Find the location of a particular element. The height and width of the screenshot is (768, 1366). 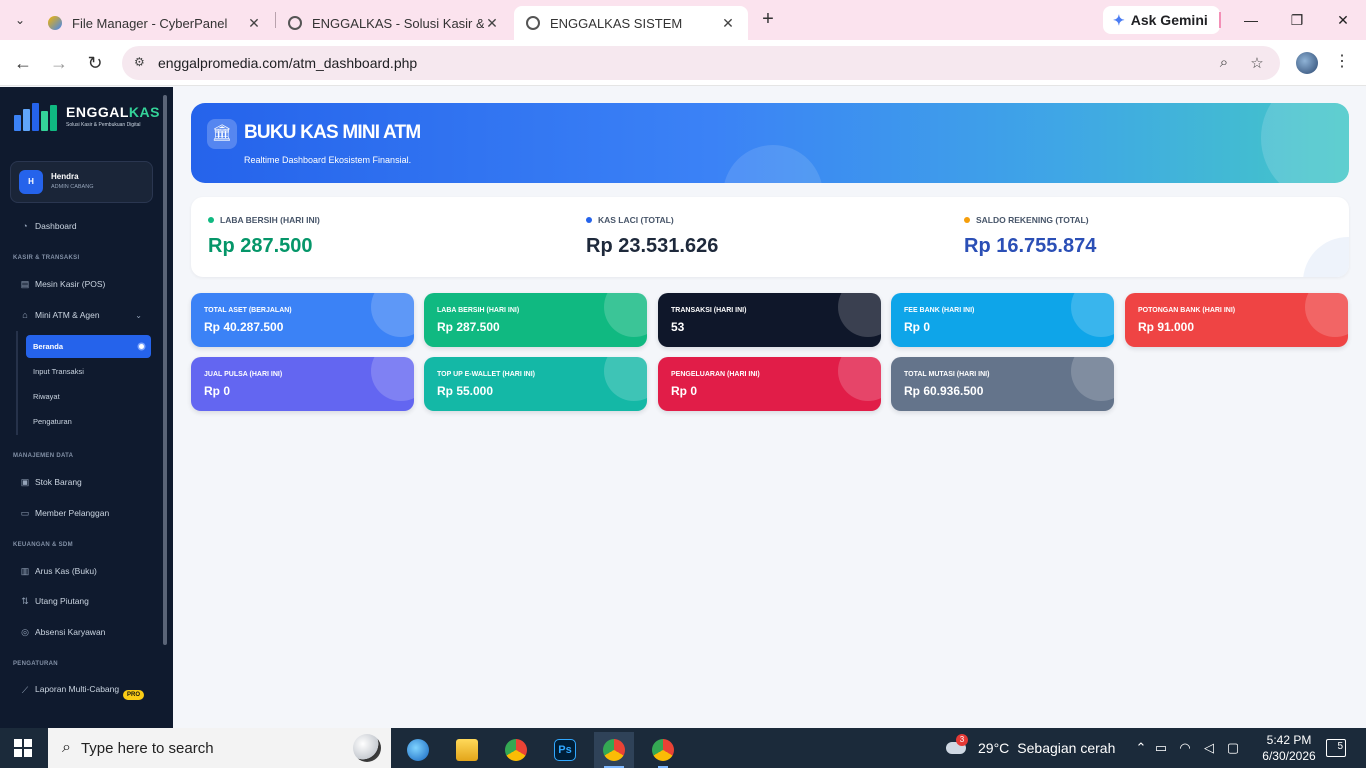

sidebar-item-dashboard: ◔ Dashboard is located at coordinates (85, 226).